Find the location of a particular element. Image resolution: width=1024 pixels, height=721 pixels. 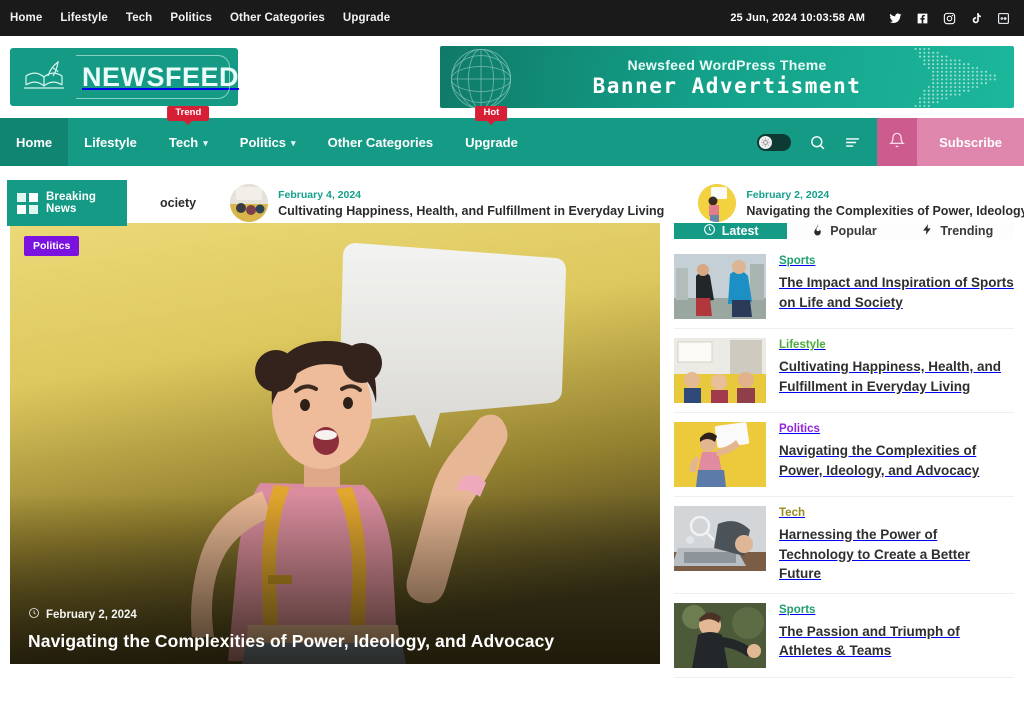

top-bar-right: 25 Jun, 2024 10:03:58 AM is located at coordinates (870, 18).